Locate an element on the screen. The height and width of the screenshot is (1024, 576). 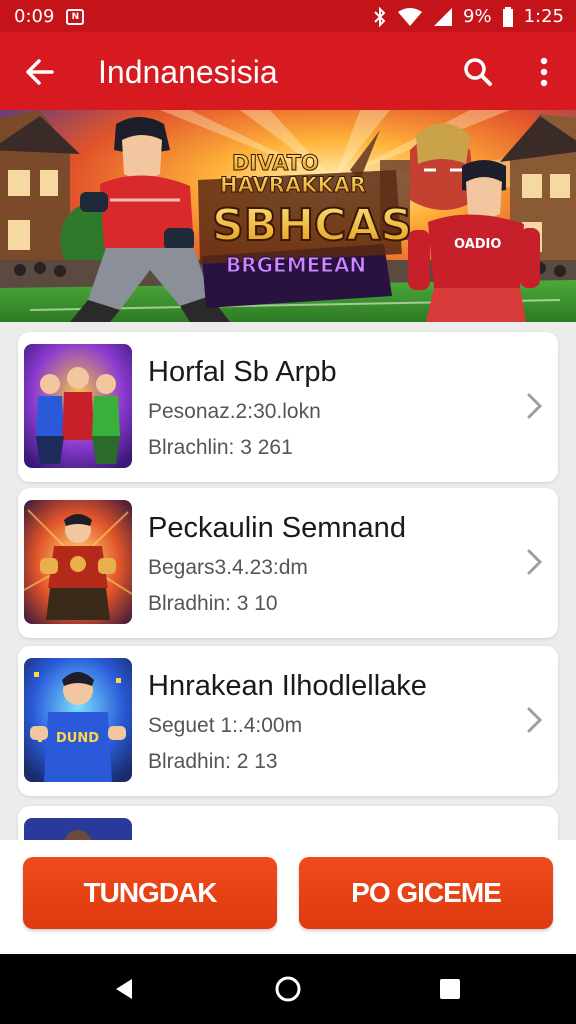
nav-home-icon is located at coordinates (288, 989).